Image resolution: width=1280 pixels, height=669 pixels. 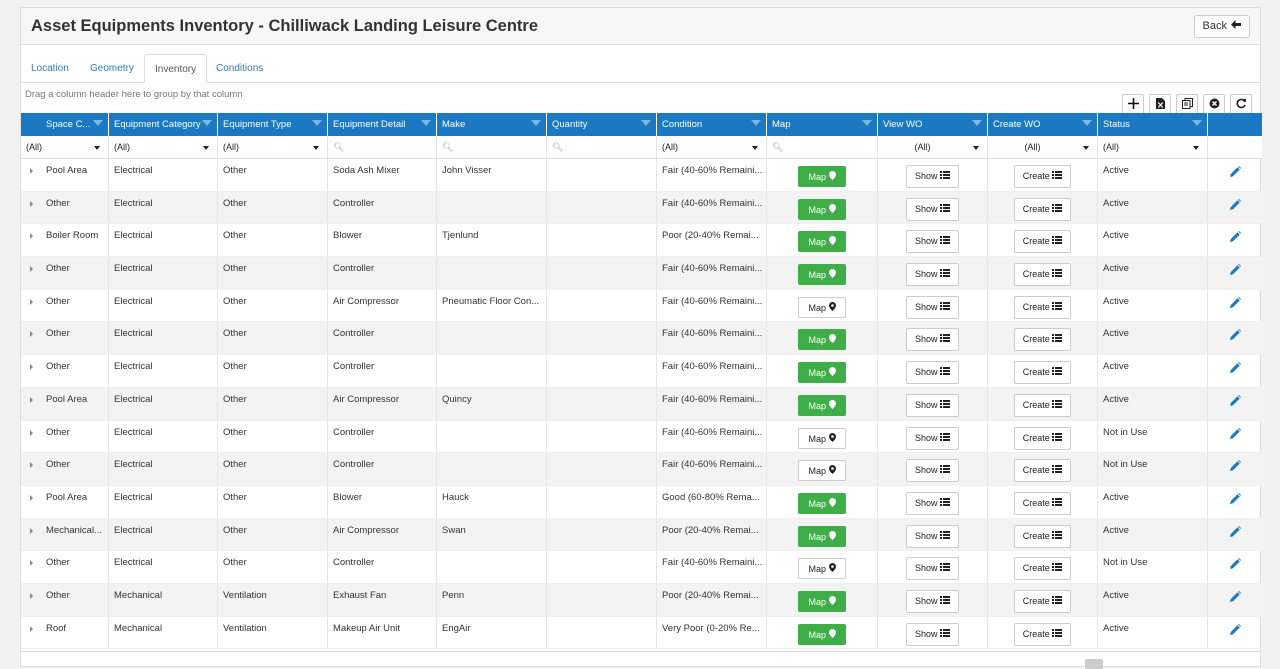 What do you see at coordinates (1153, 147) in the screenshot?
I see `filter-status-select: (All)` at bounding box center [1153, 147].